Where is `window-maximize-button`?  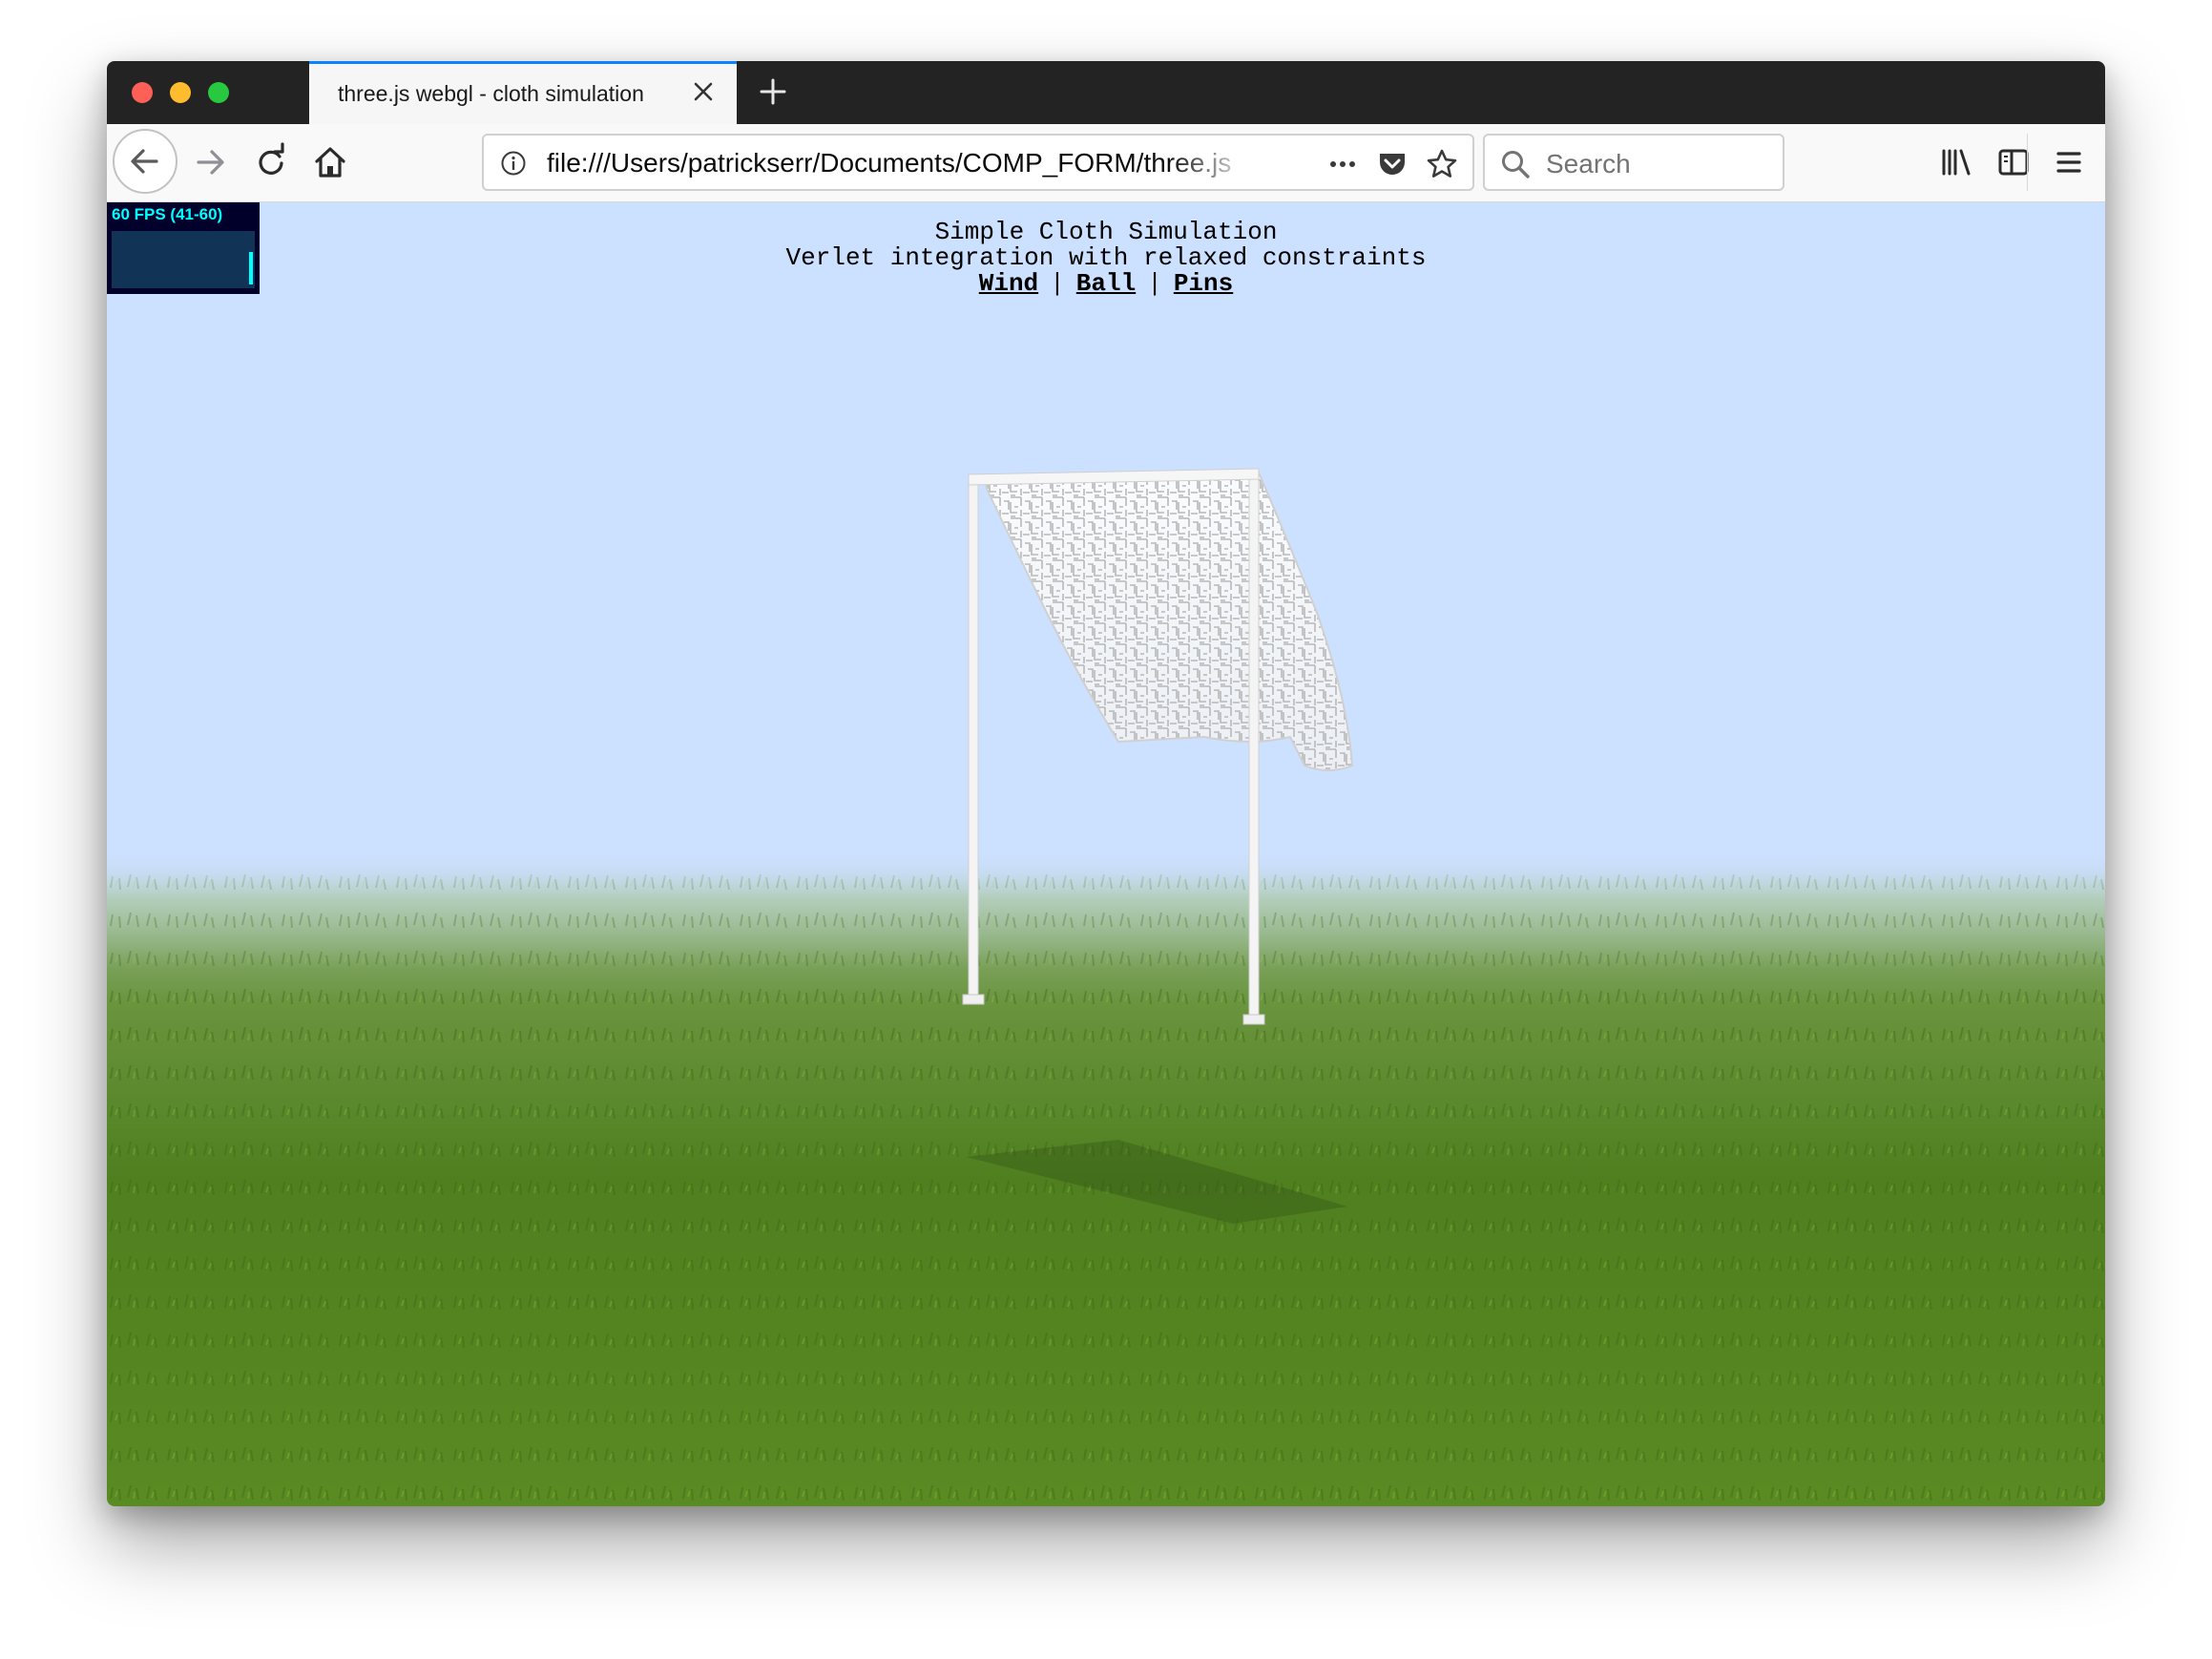 window-maximize-button is located at coordinates (219, 93).